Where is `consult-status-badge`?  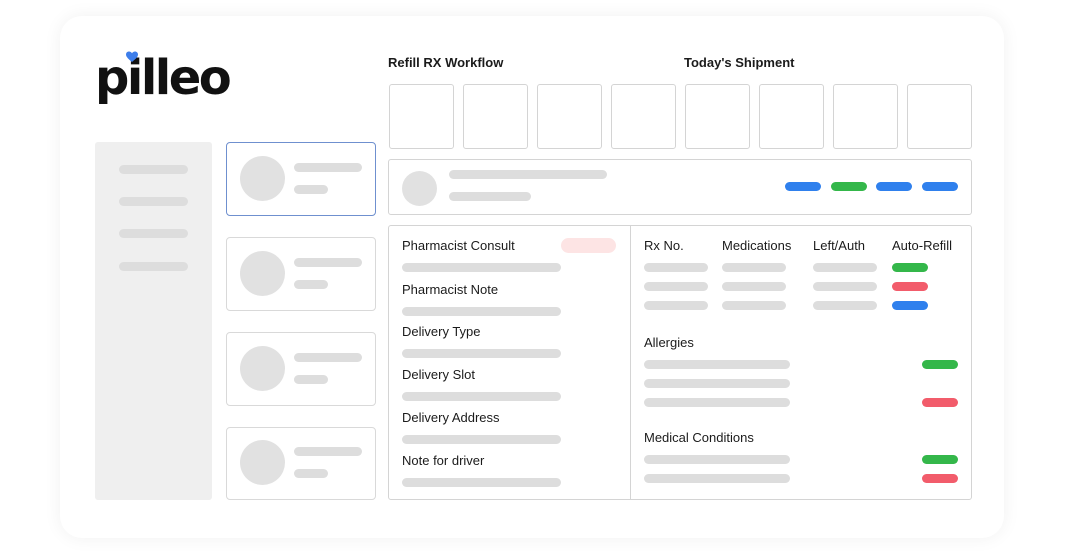
consult-status-badge is located at coordinates (588, 245).